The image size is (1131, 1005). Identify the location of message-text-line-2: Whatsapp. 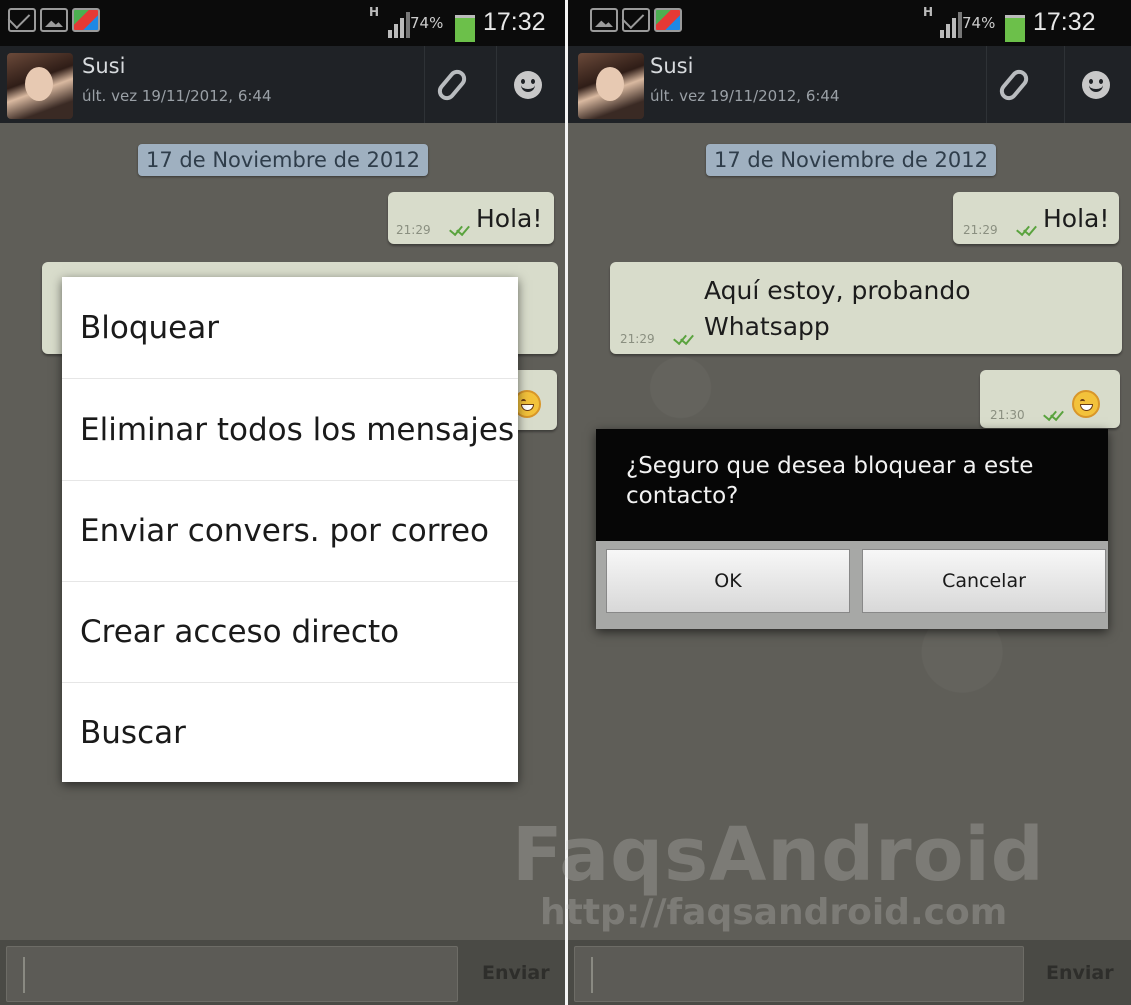
(767, 326).